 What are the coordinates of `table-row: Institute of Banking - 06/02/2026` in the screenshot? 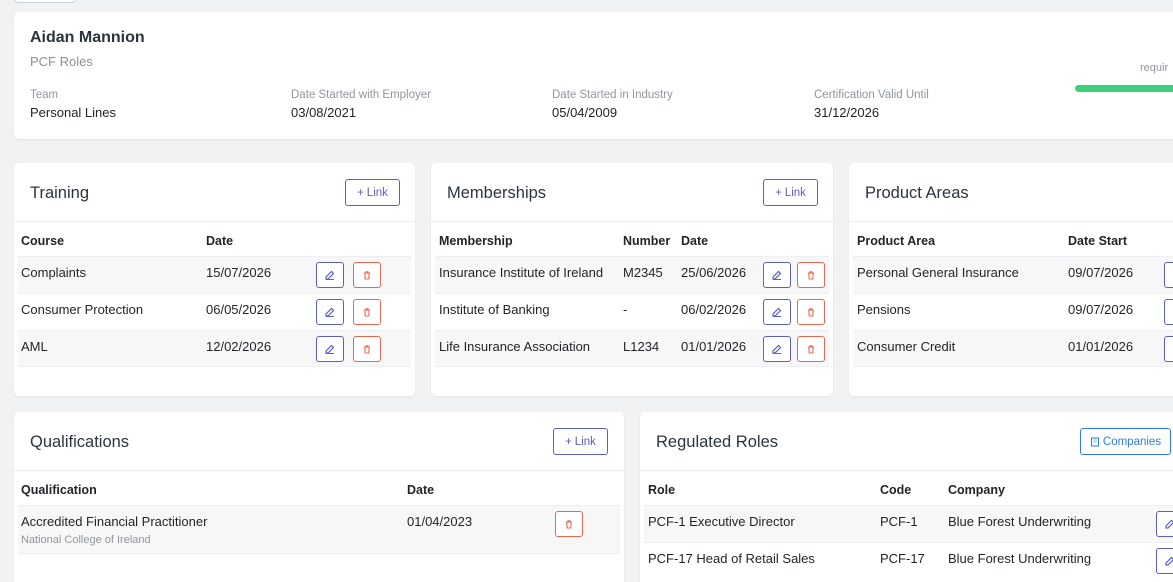 It's located at (632, 311).